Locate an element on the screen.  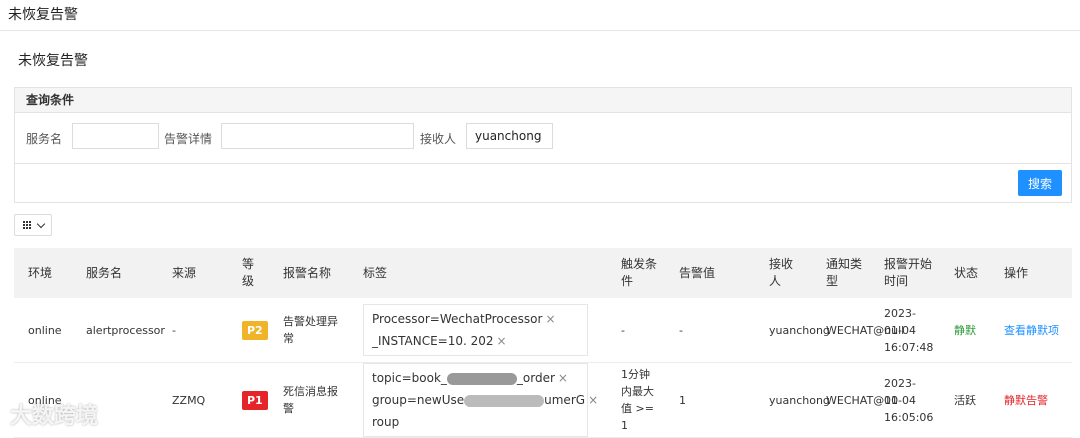
page-title: 未恢复告警 is located at coordinates (53, 61).